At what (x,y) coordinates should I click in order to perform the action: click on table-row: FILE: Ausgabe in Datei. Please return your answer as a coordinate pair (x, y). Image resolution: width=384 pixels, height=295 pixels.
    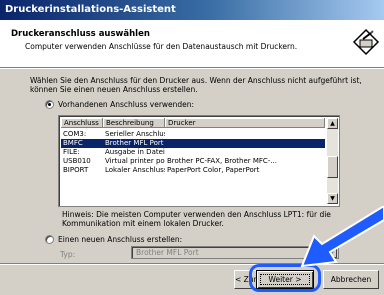
    Looking at the image, I should click on (193, 152).